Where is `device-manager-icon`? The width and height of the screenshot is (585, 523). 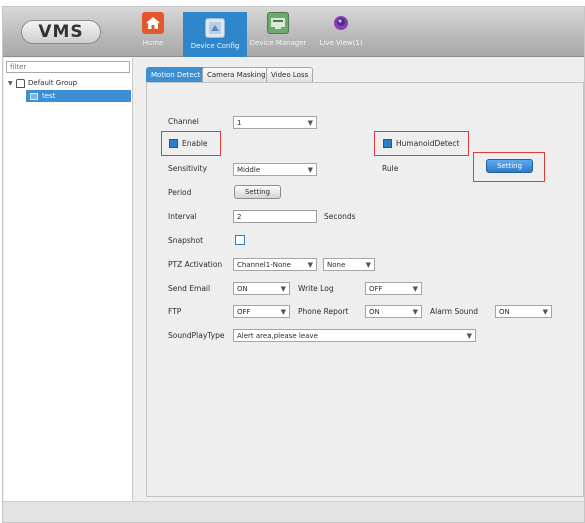
device-manager-icon is located at coordinates (278, 23).